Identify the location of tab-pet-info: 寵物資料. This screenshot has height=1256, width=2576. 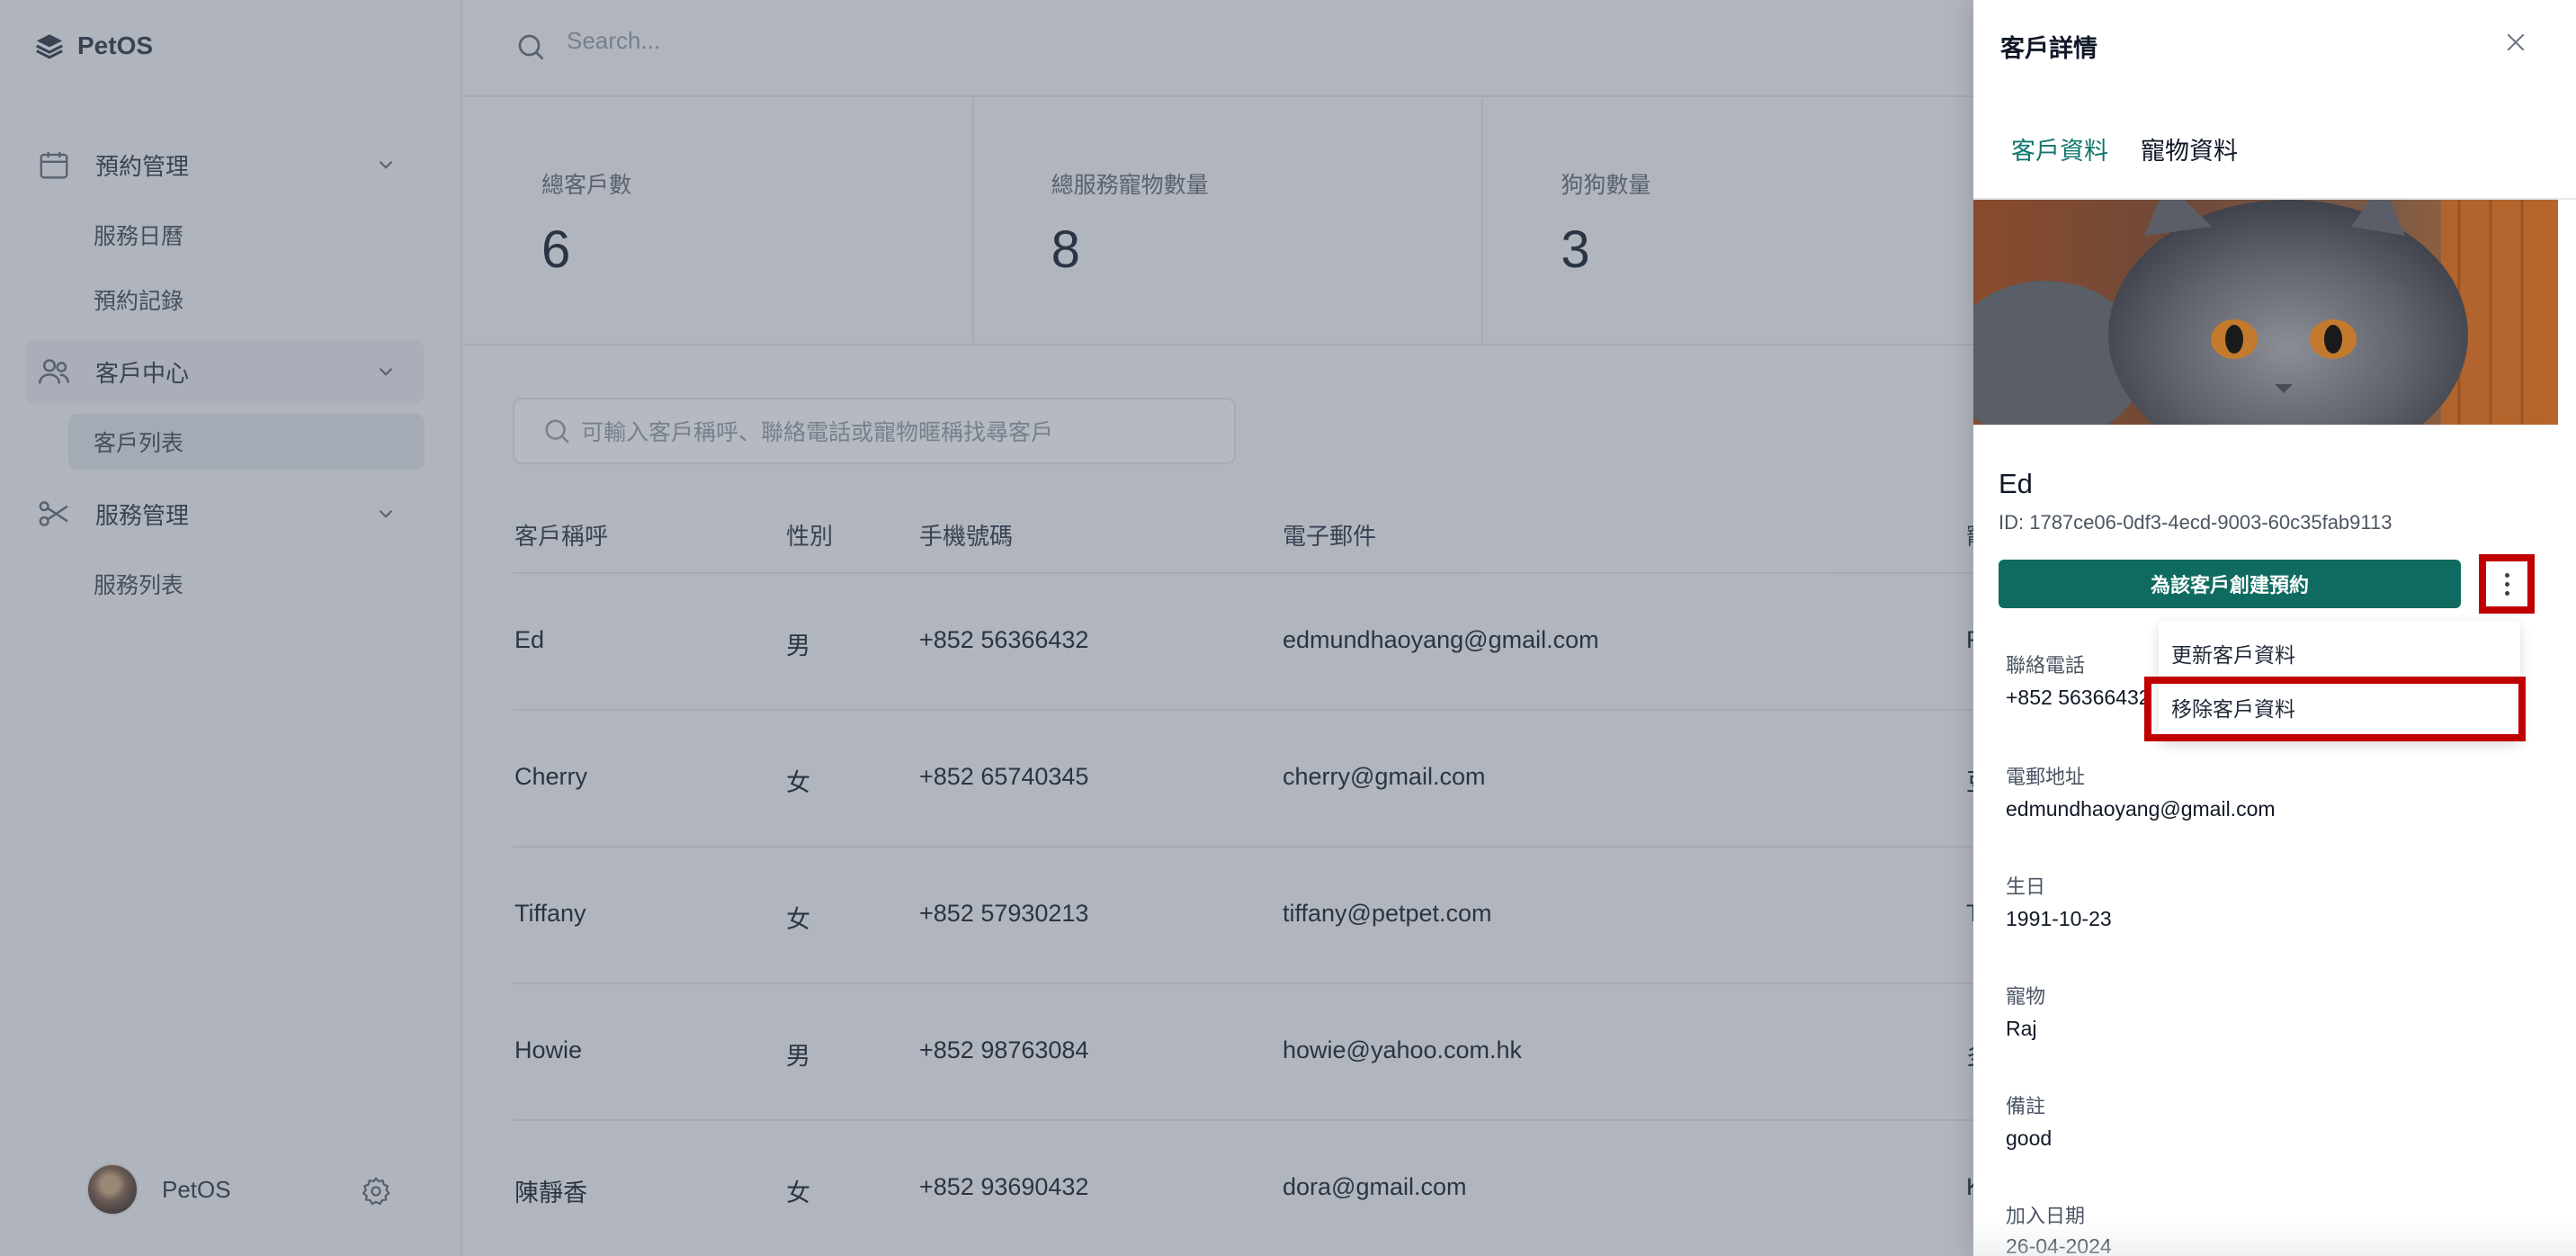
(2189, 168).